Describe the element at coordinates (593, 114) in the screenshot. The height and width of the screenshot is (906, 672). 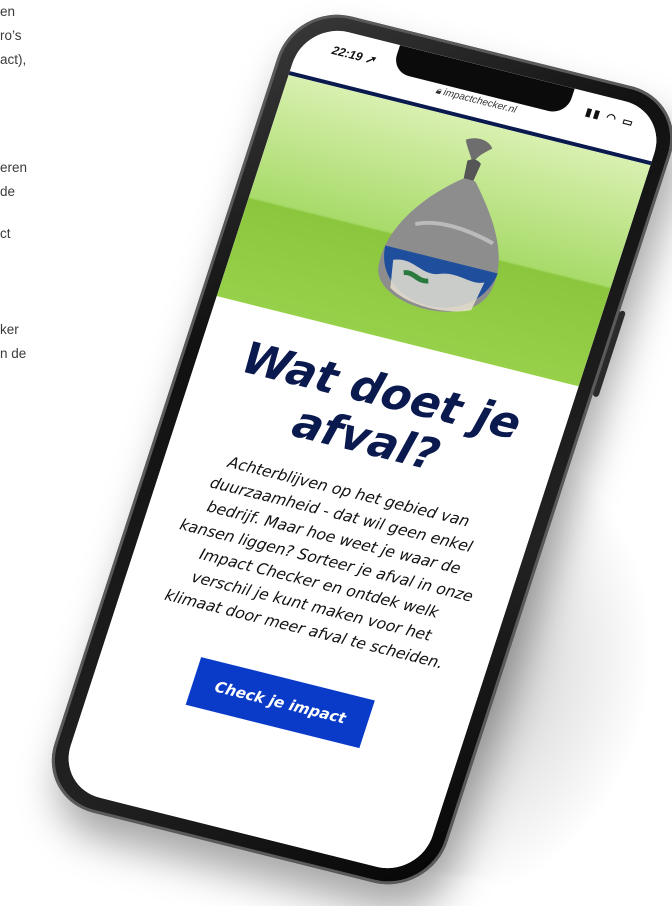
I see `signal-icon: ▮▮` at that location.